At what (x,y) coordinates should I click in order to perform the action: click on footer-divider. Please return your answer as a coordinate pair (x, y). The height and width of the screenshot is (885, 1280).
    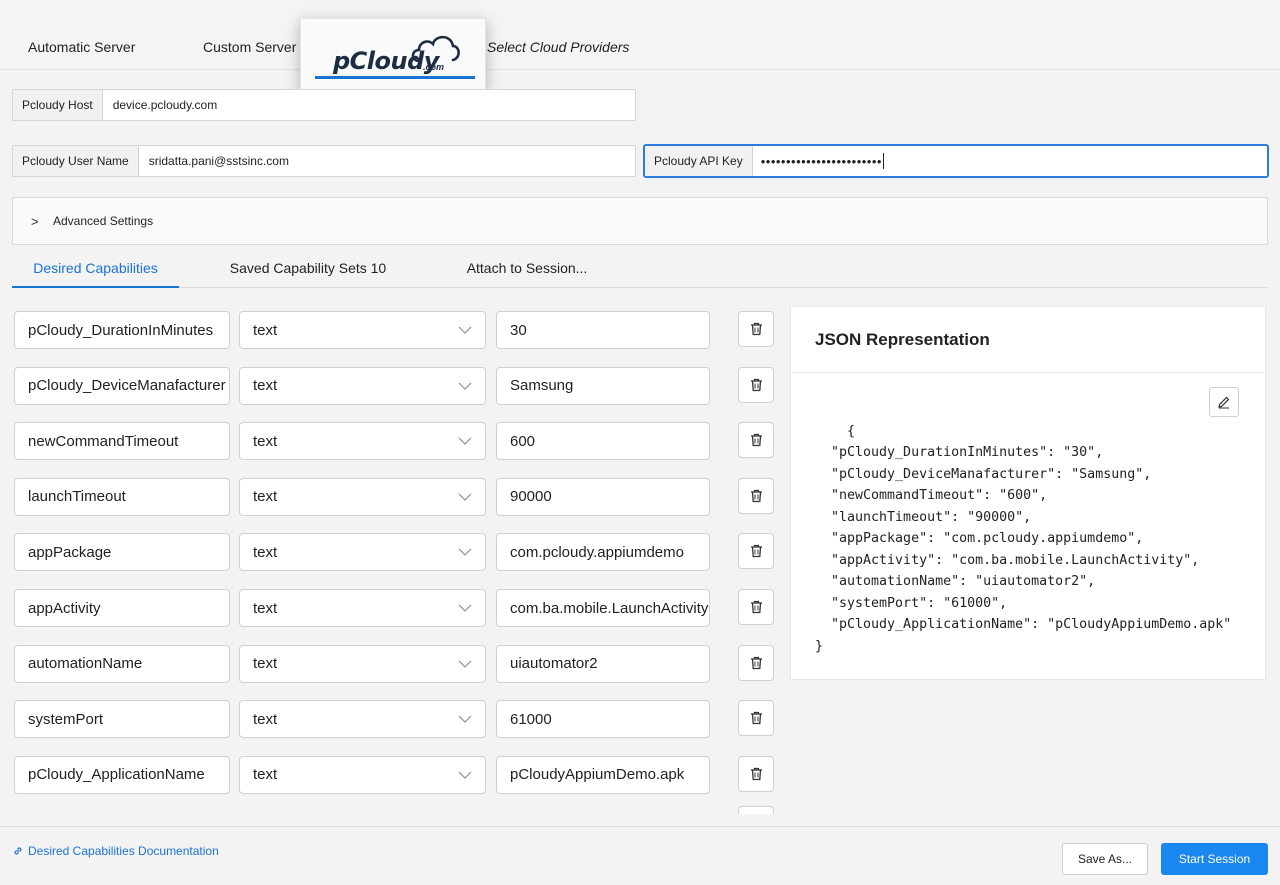
    Looking at the image, I should click on (640, 826).